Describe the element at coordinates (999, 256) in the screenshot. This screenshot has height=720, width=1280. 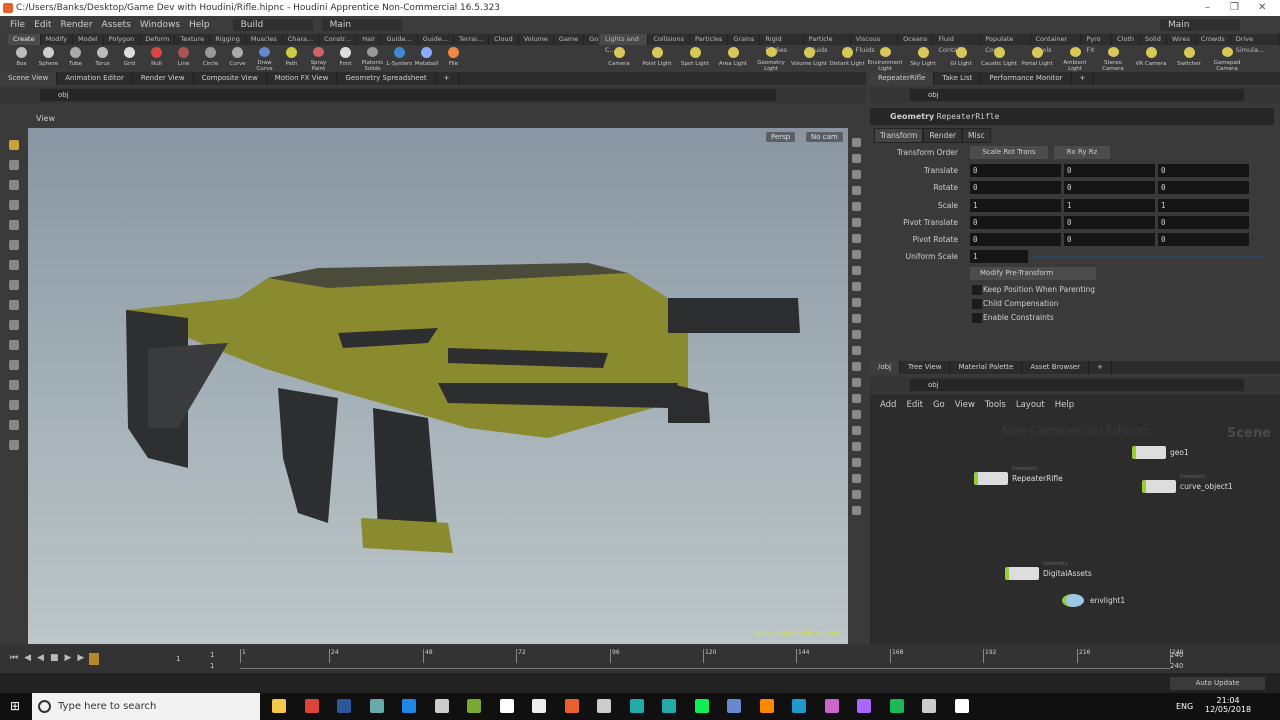
I see `uniform-scale-field: 1` at that location.